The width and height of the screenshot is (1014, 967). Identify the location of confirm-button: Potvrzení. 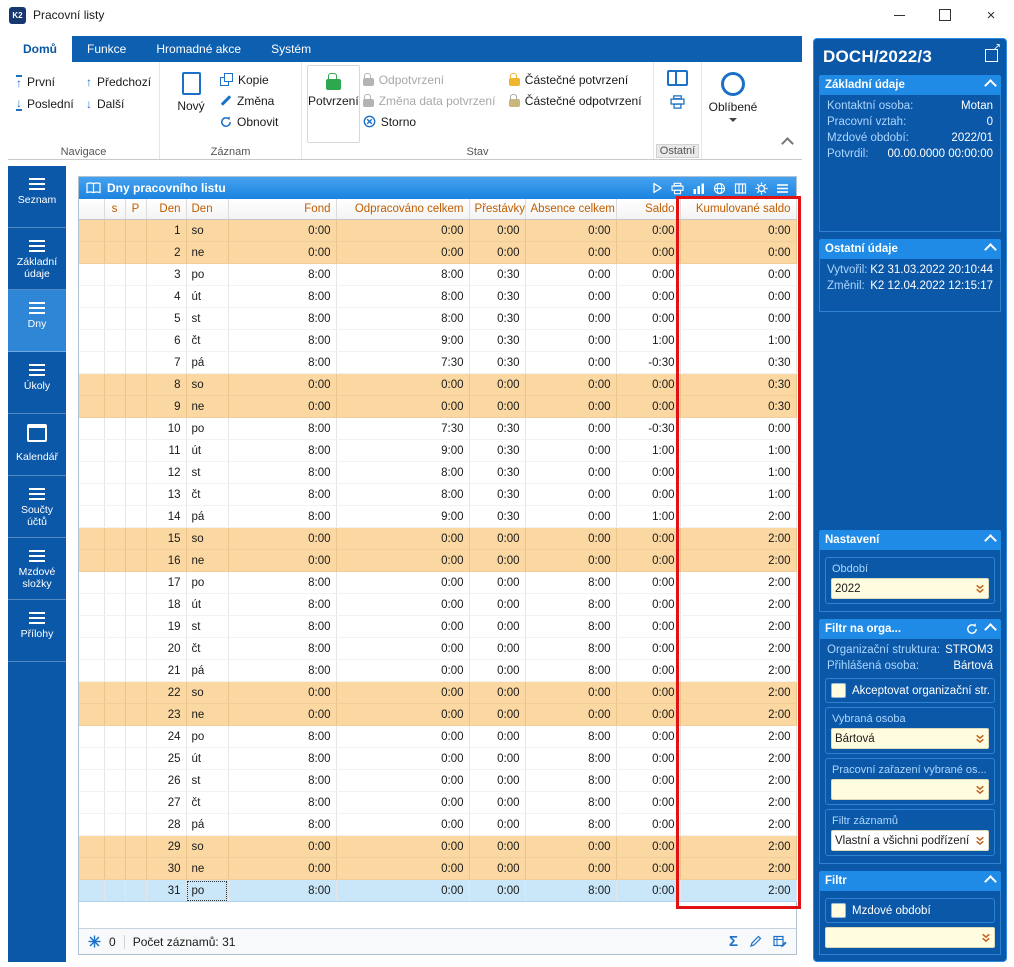
(333, 104).